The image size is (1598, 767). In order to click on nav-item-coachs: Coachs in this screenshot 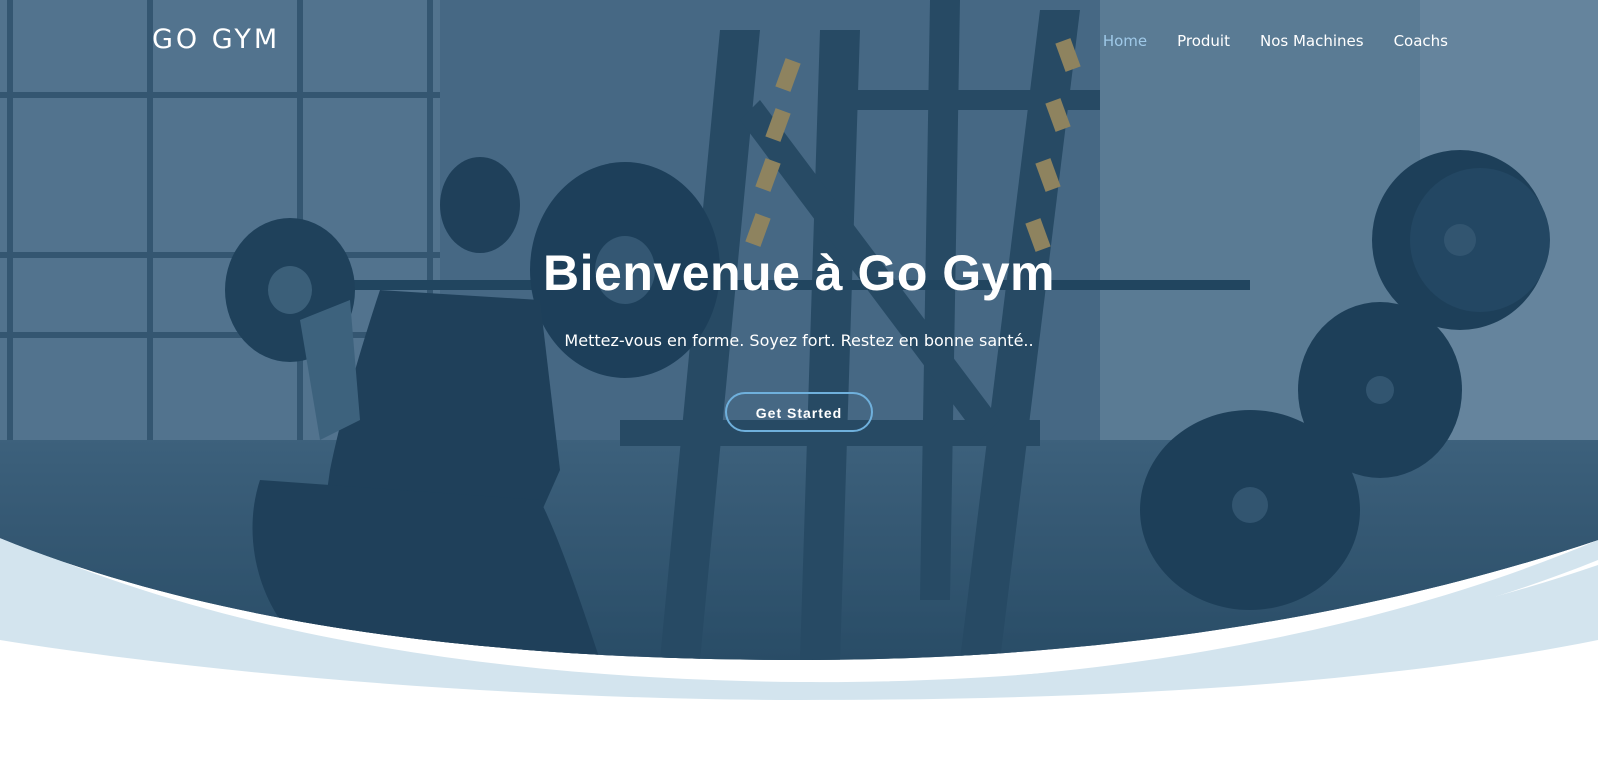, I will do `click(1421, 41)`.